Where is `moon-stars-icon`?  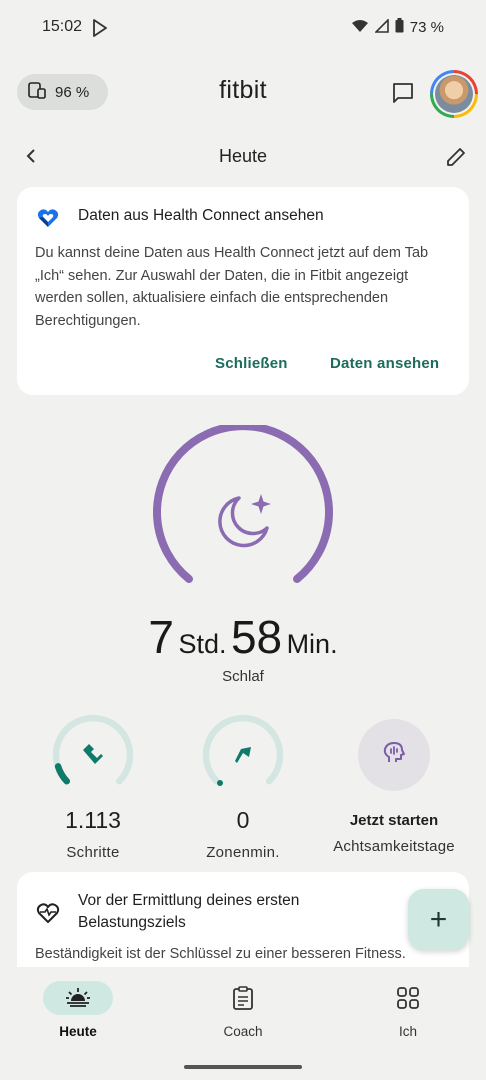
moon-stars-icon is located at coordinates (244, 523).